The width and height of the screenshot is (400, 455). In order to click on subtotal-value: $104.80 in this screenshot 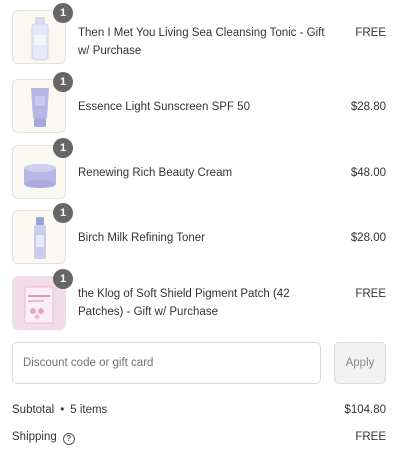, I will do `click(365, 410)`.